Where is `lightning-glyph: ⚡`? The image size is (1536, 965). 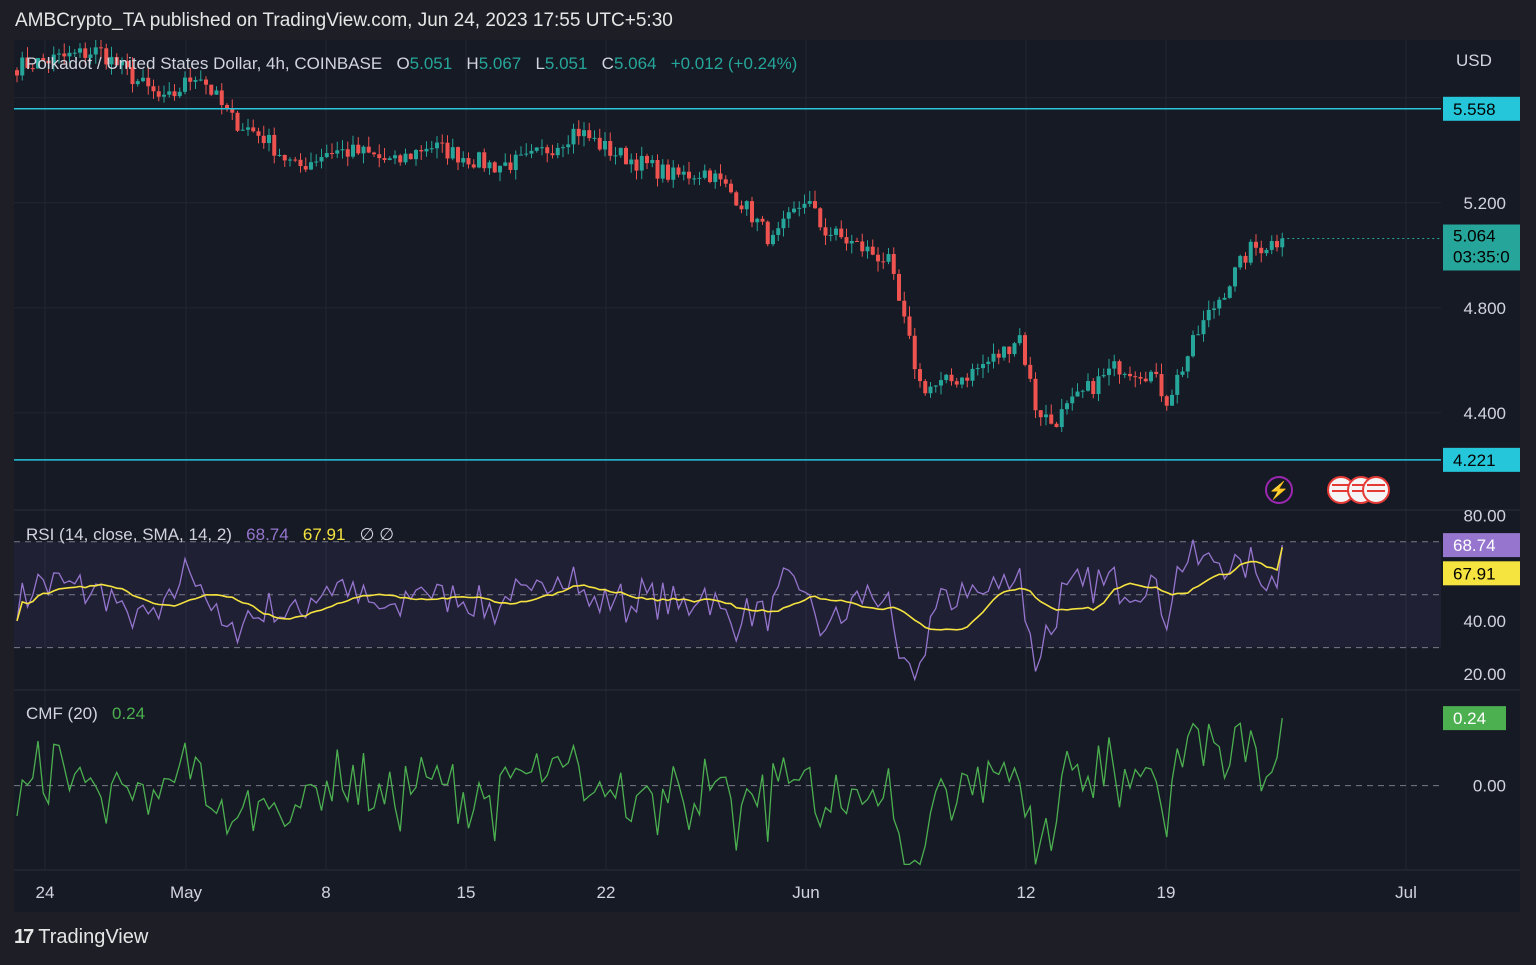
lightning-glyph: ⚡ is located at coordinates (1278, 490).